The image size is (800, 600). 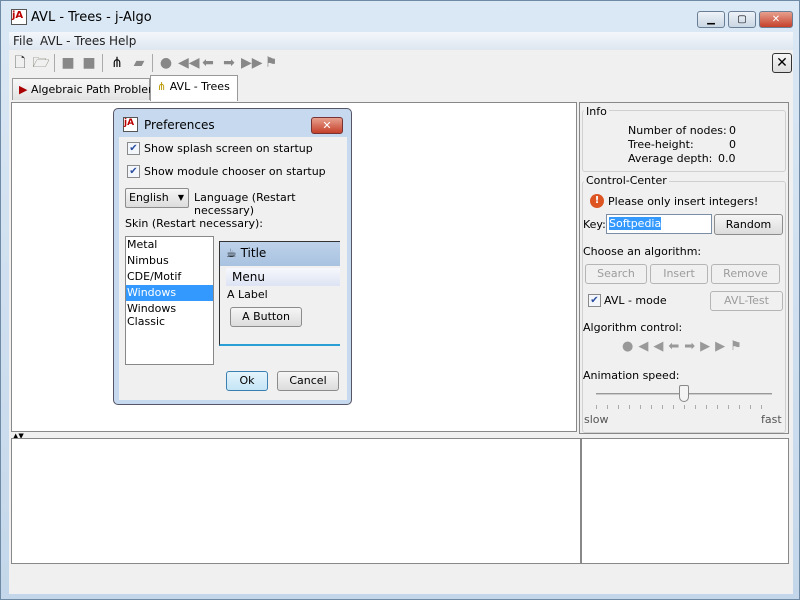 What do you see at coordinates (670, 158) in the screenshot?
I see `info-label: Average depth:` at bounding box center [670, 158].